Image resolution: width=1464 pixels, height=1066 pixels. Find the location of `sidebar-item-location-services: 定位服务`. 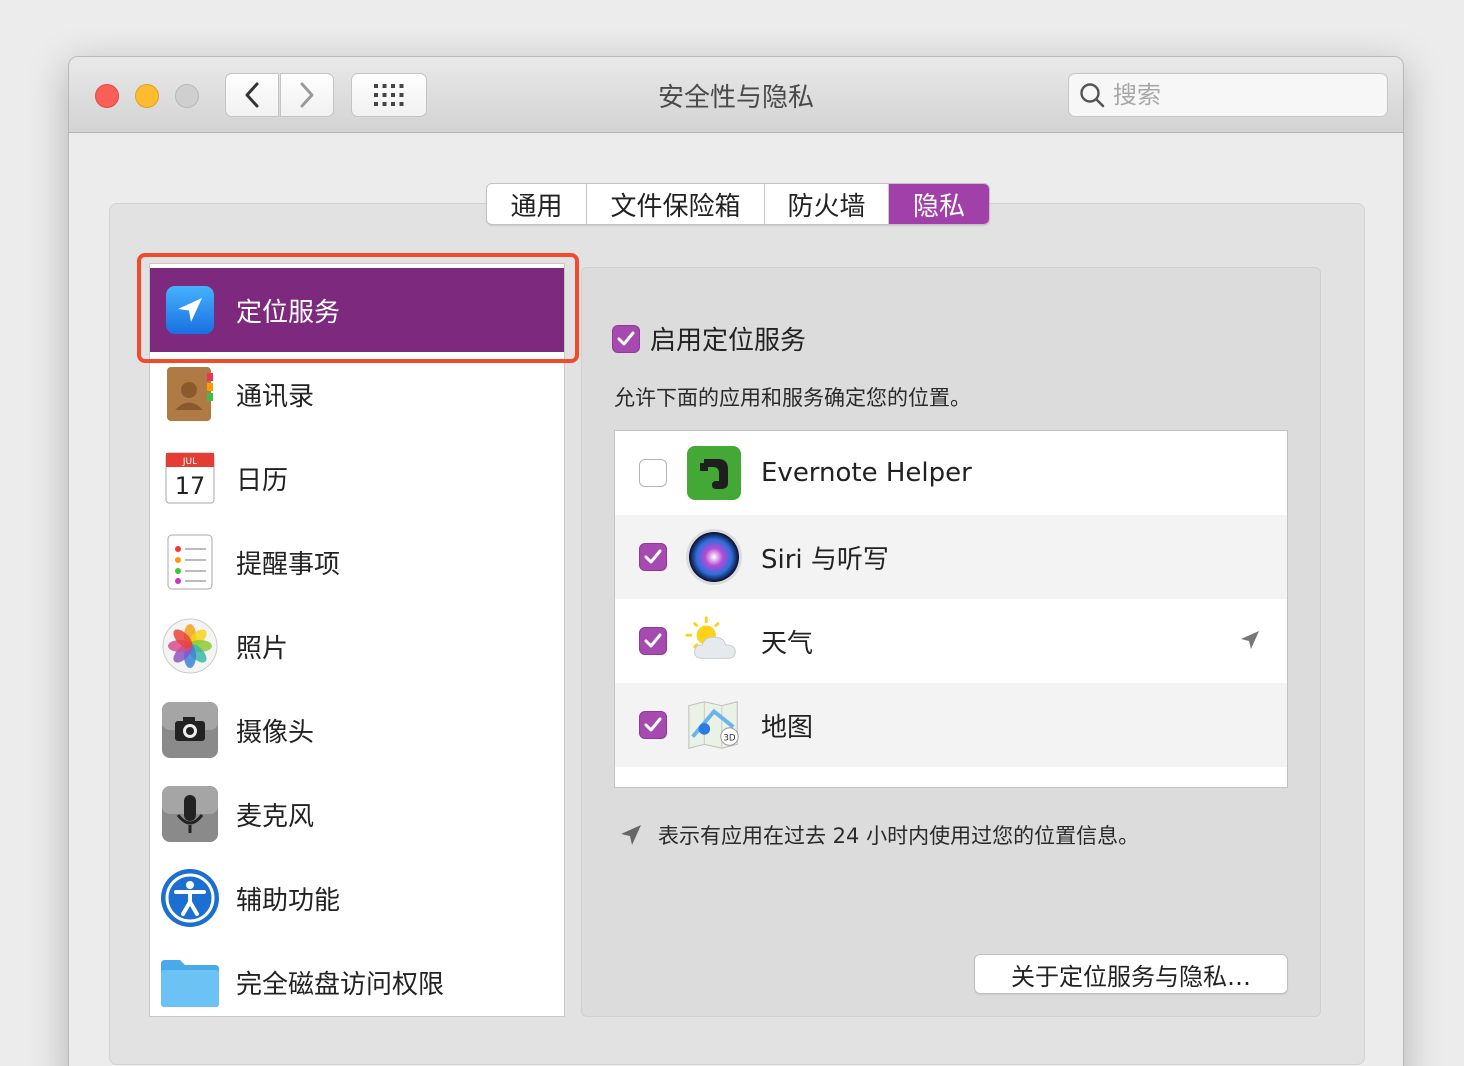

sidebar-item-location-services: 定位服务 is located at coordinates (357, 310).